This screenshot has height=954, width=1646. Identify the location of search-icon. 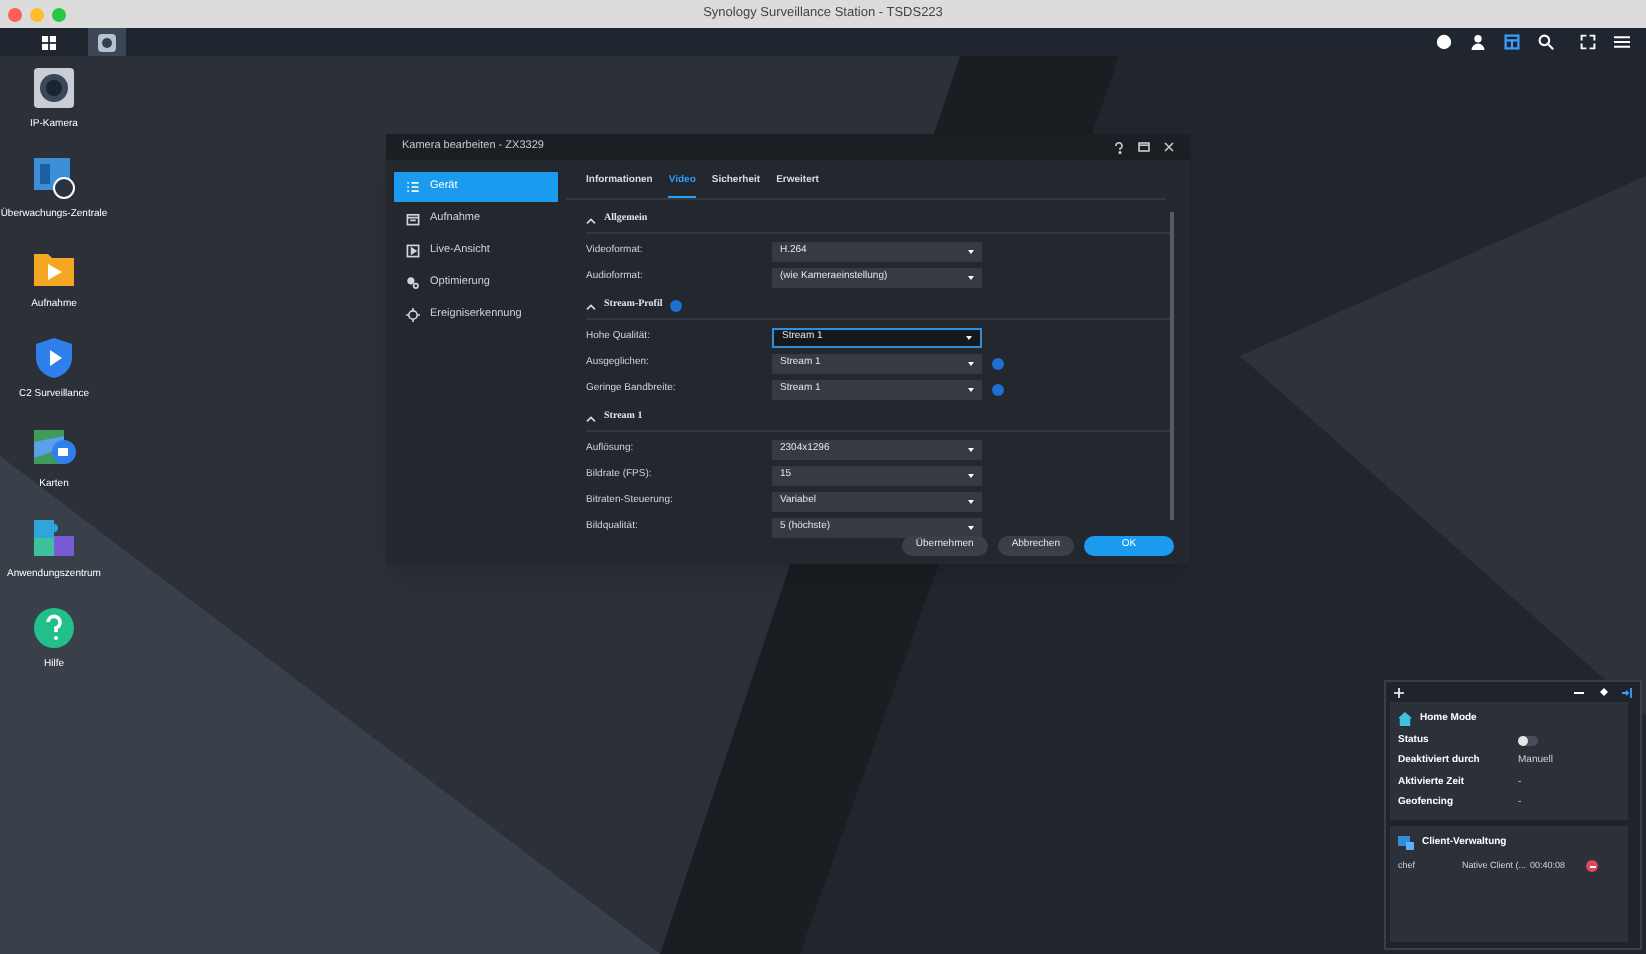
(1546, 42).